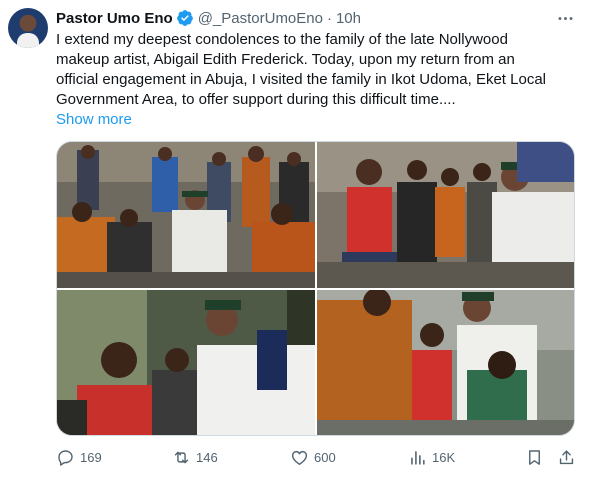 This screenshot has height=480, width=595. I want to click on like-button: 600, so click(313, 457).